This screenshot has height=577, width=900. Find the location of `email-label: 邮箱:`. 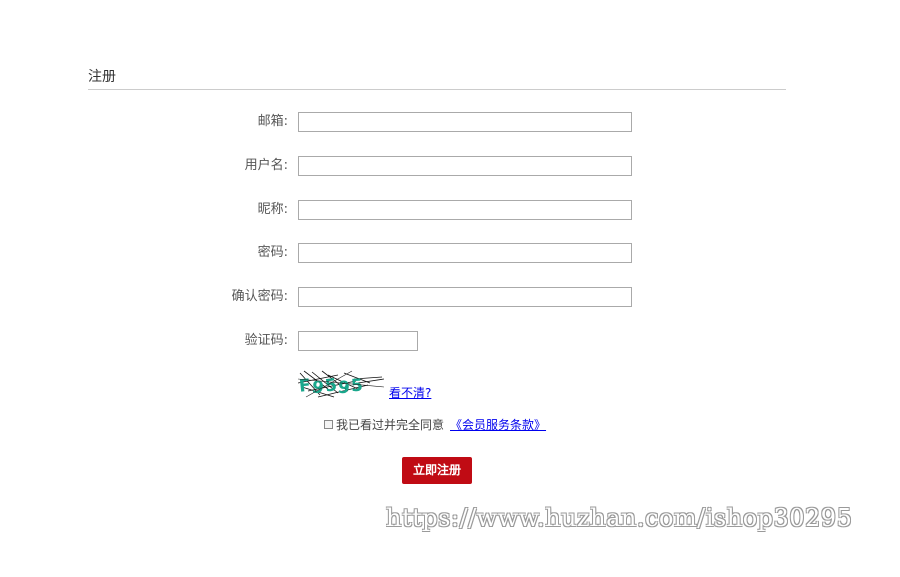

email-label: 邮箱: is located at coordinates (272, 121).